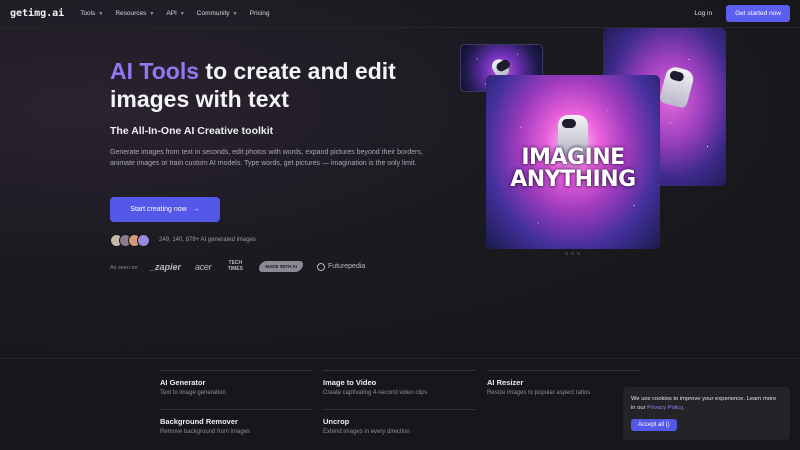  I want to click on avatar, so click(143, 240).